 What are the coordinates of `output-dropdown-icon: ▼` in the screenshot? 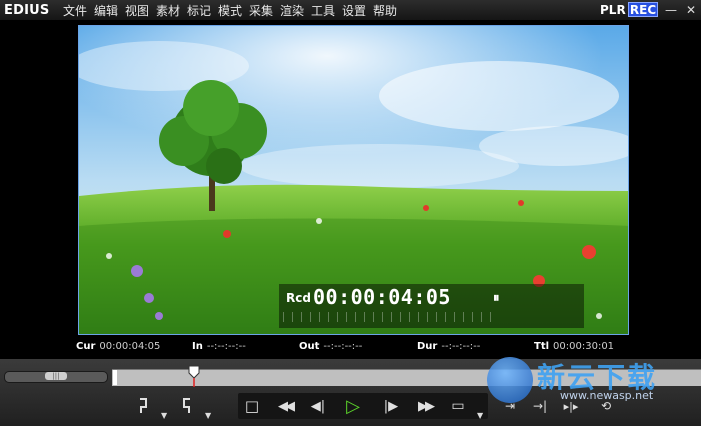 It's located at (480, 415).